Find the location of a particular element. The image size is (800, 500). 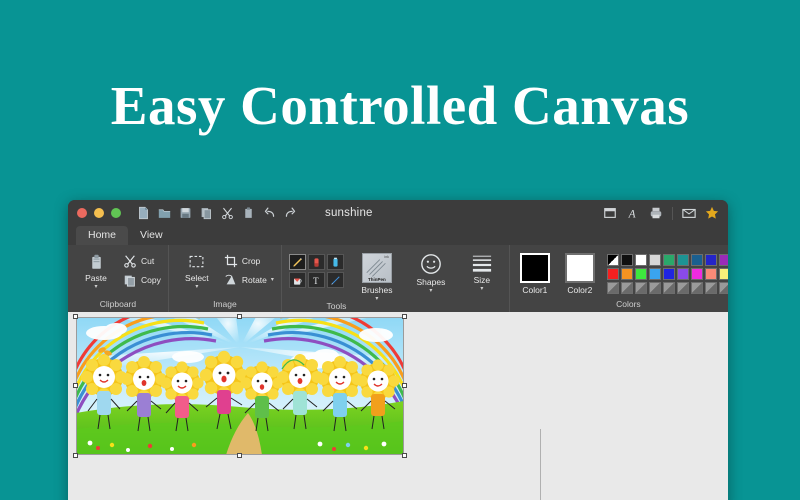

resize-handle-sw is located at coordinates (75, 455).